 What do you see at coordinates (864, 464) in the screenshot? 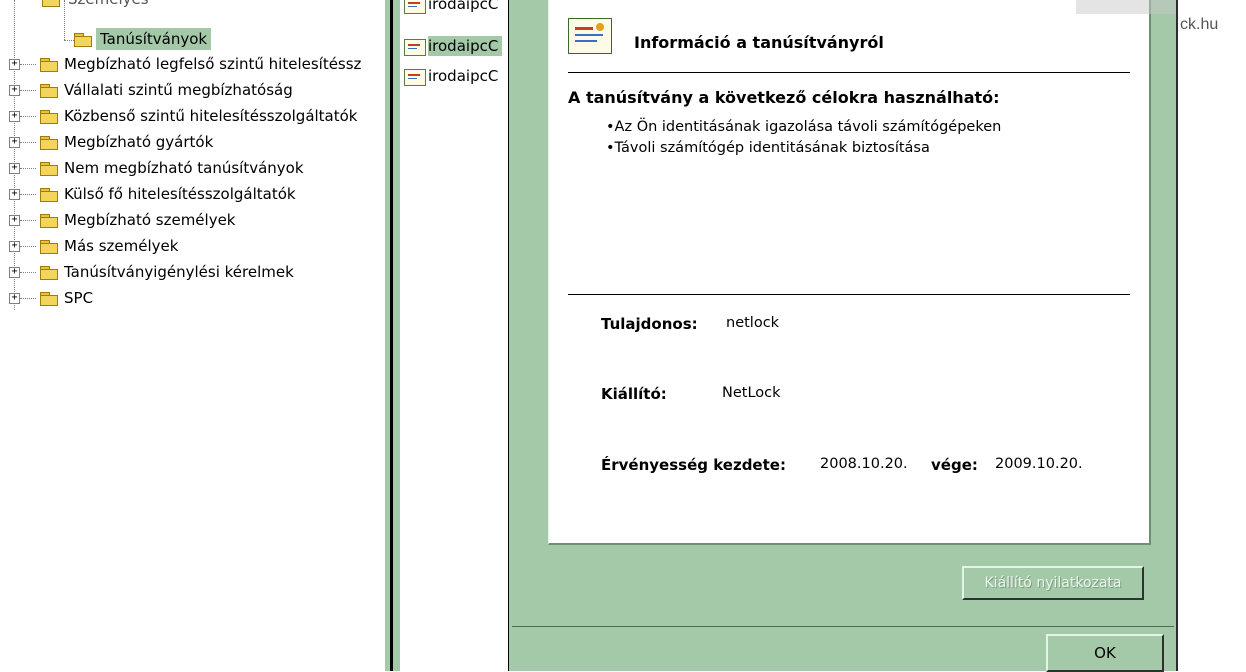
I see `validity-start: 2008.10.20.` at bounding box center [864, 464].